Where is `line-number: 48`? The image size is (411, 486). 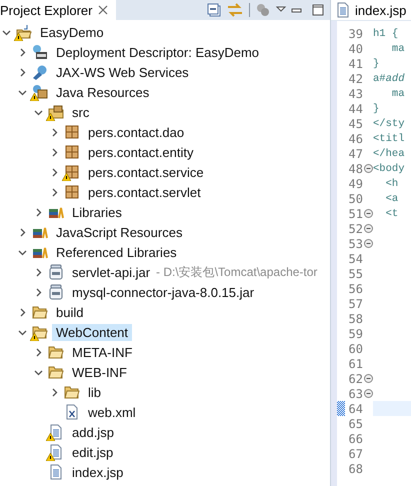 line-number: 48 is located at coordinates (355, 169).